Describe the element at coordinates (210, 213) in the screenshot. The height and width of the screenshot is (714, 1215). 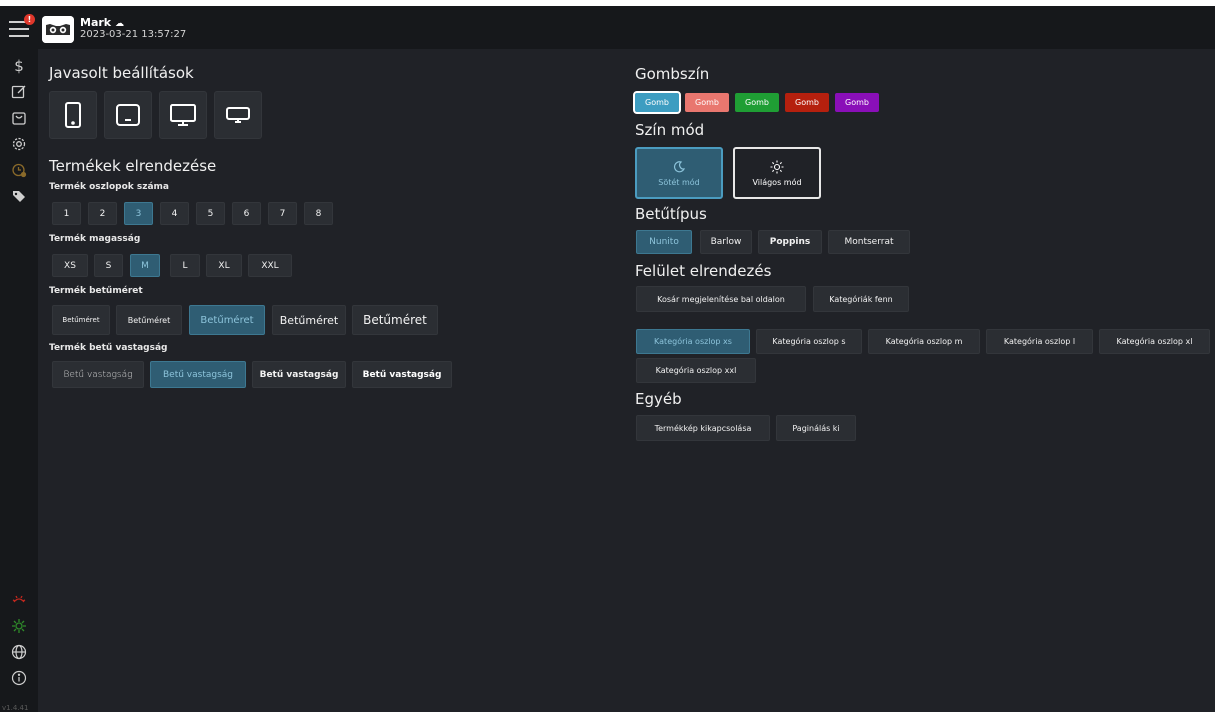
I see `column-option-5: 5` at that location.